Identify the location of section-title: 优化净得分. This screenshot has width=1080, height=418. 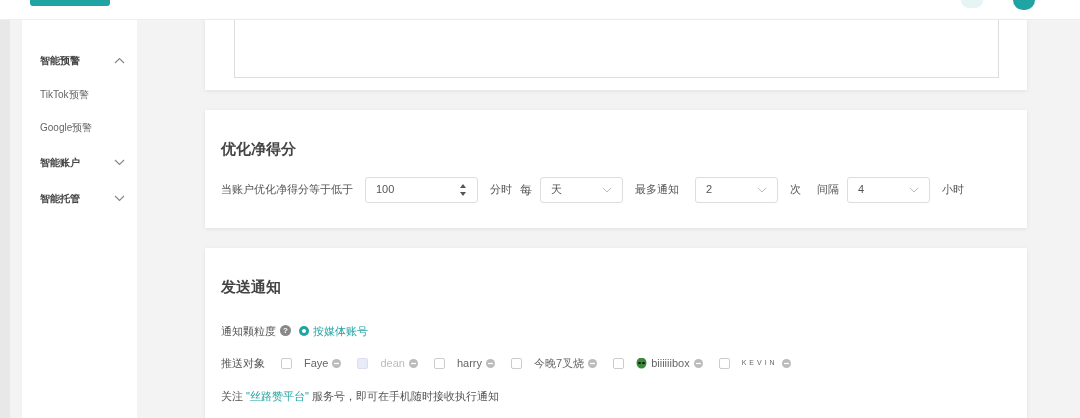
(259, 149).